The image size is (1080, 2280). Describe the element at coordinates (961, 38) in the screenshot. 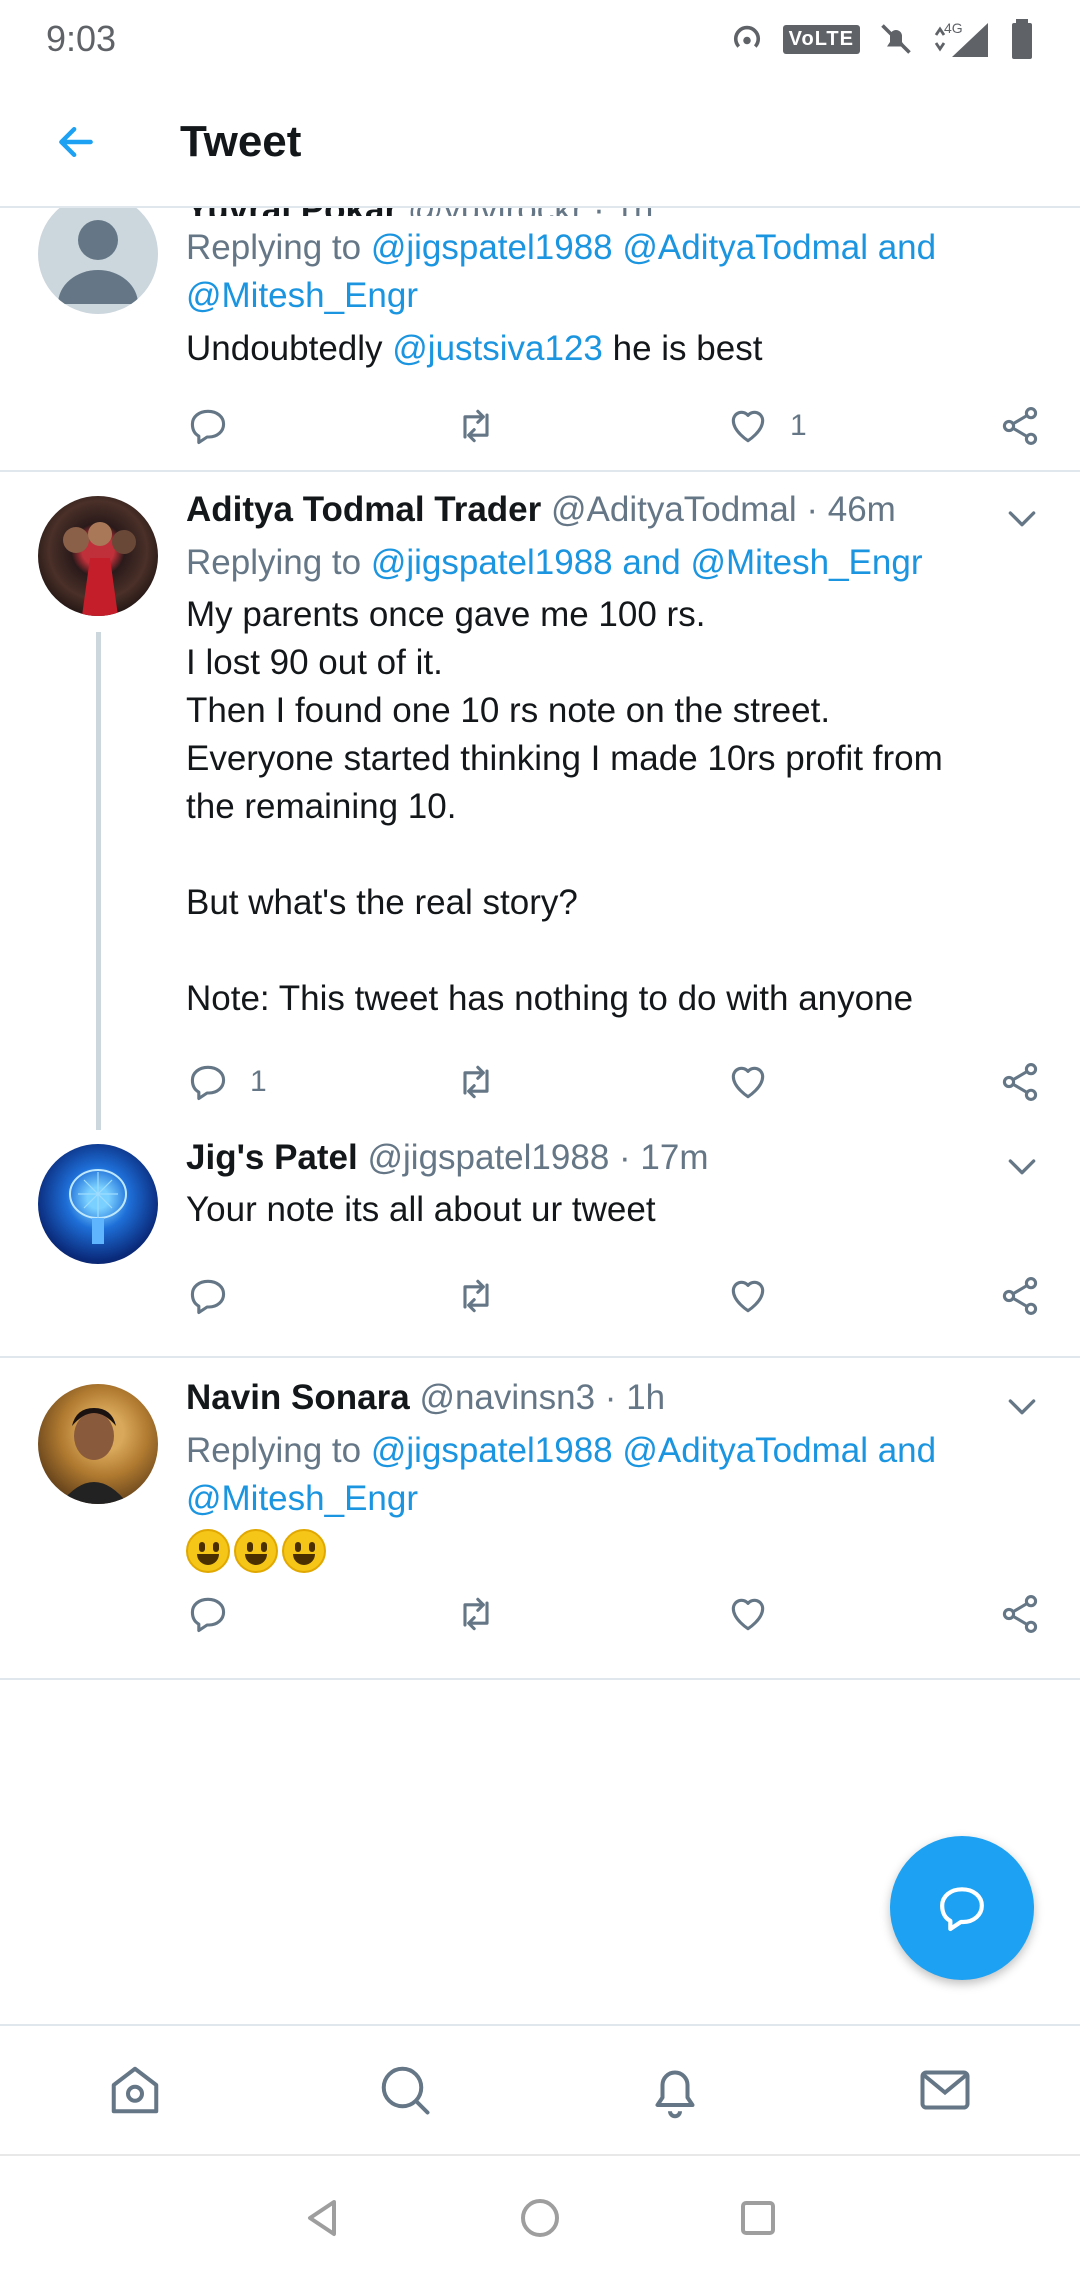

I see `signal-icon: 4G` at that location.